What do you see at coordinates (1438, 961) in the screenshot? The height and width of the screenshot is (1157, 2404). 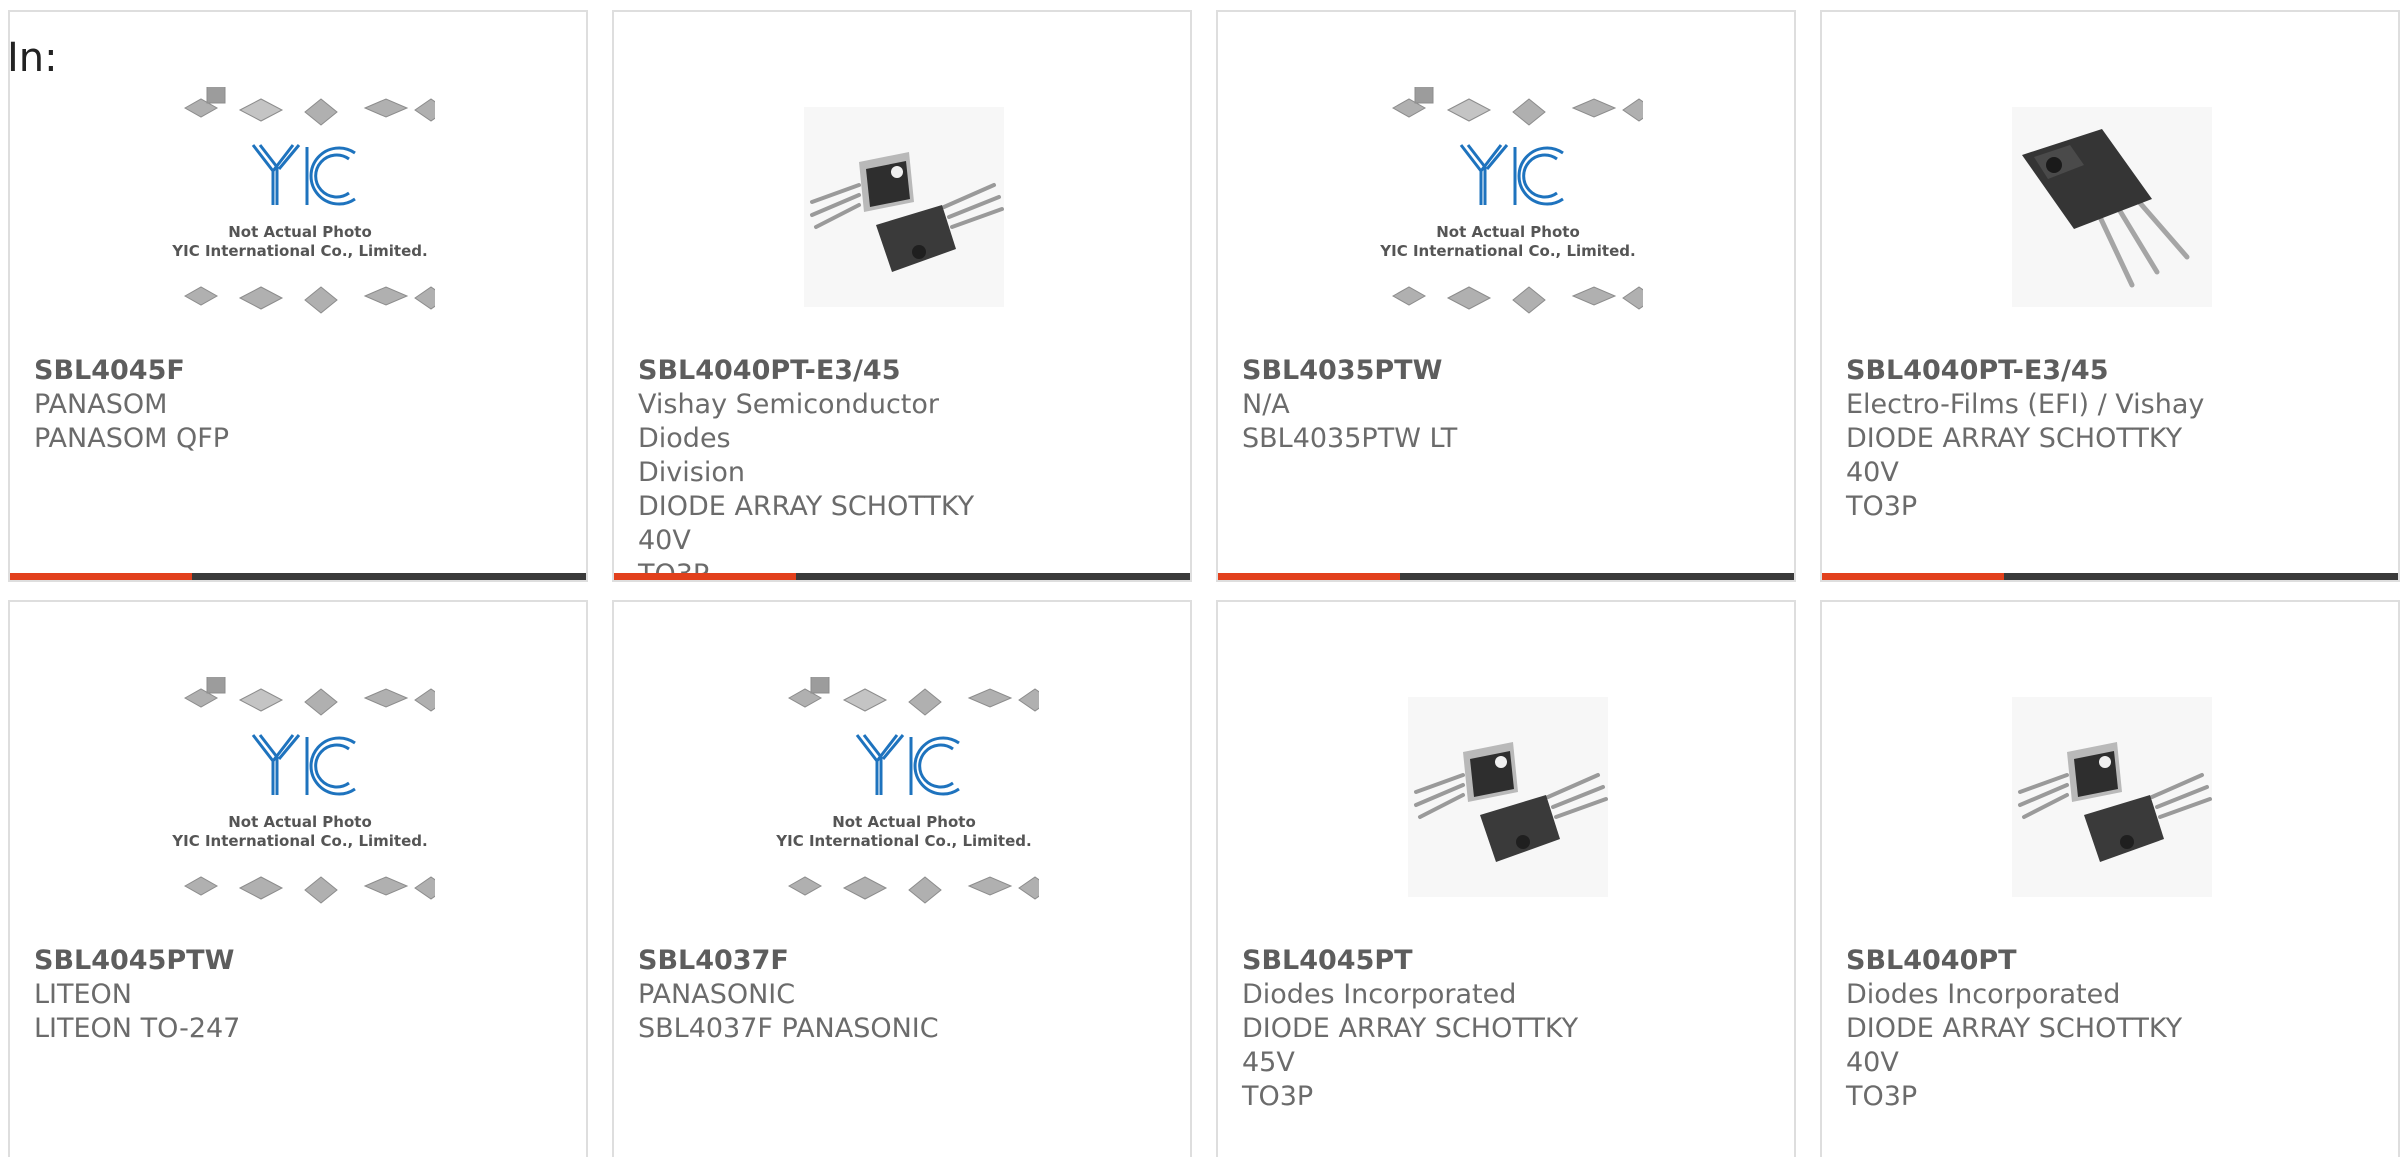 I see `part-number-link: SBL4045PT` at bounding box center [1438, 961].